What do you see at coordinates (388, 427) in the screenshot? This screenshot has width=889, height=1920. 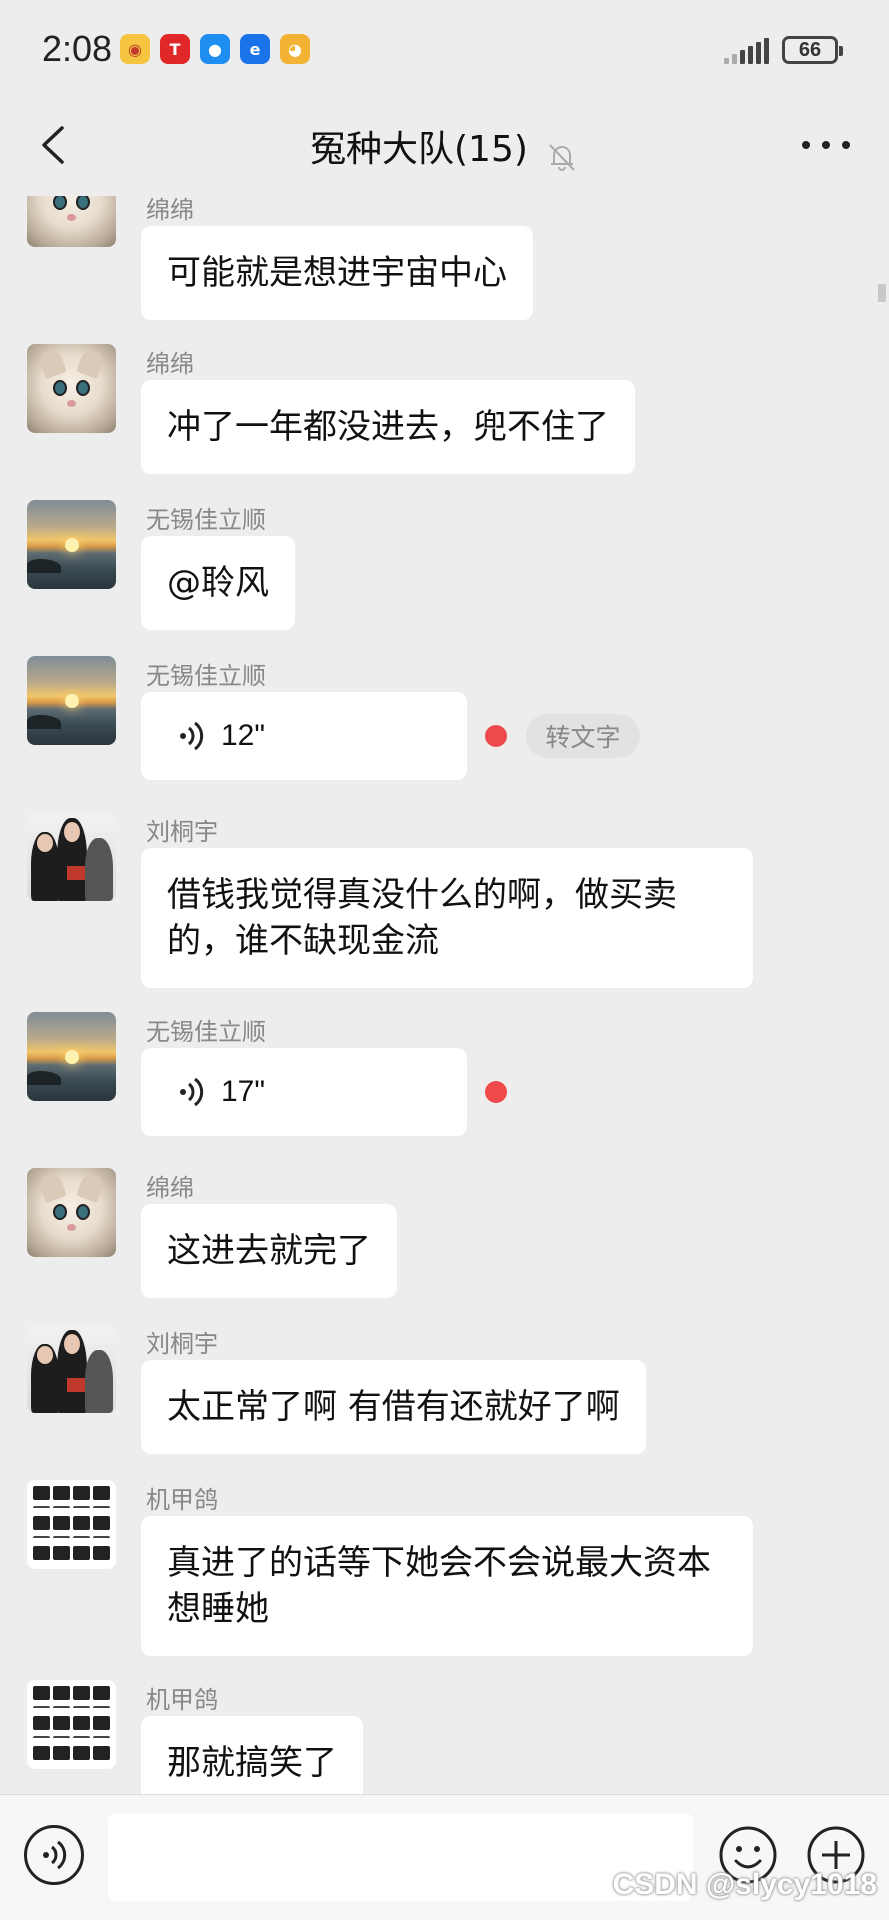 I see `message-bubble: 冲了一年都没进去，兜不住了` at bounding box center [388, 427].